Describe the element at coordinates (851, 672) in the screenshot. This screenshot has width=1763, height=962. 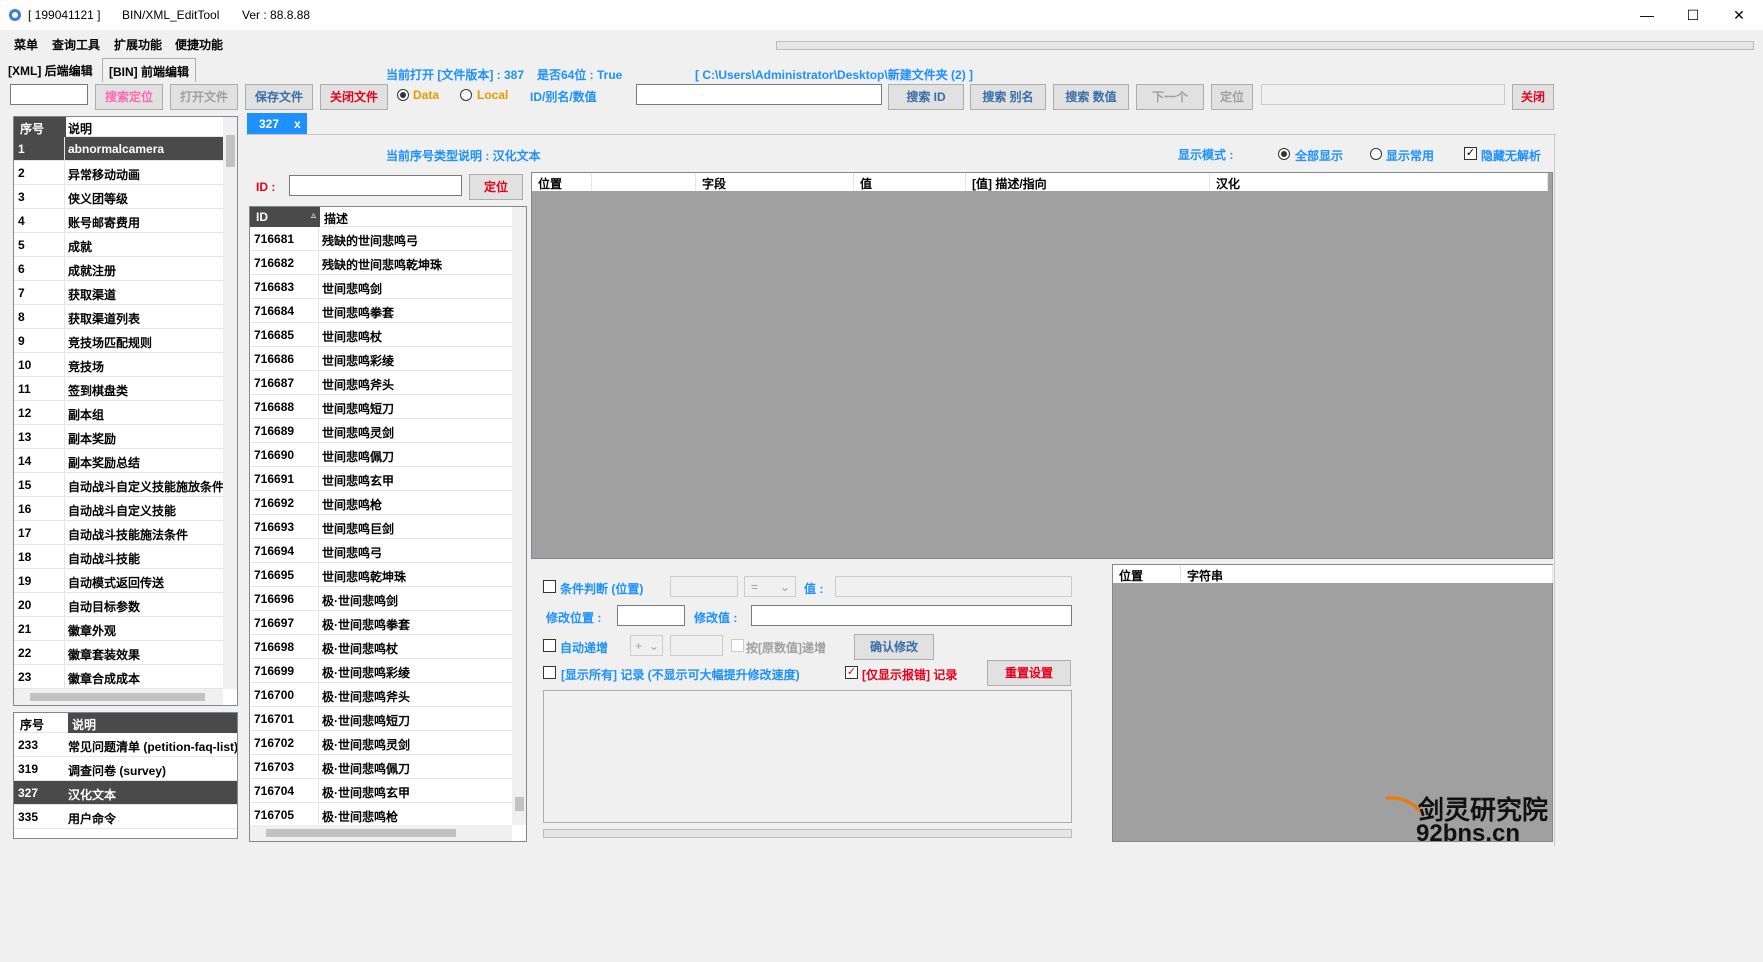
I see `show-error-log-checkbox: ✓` at that location.